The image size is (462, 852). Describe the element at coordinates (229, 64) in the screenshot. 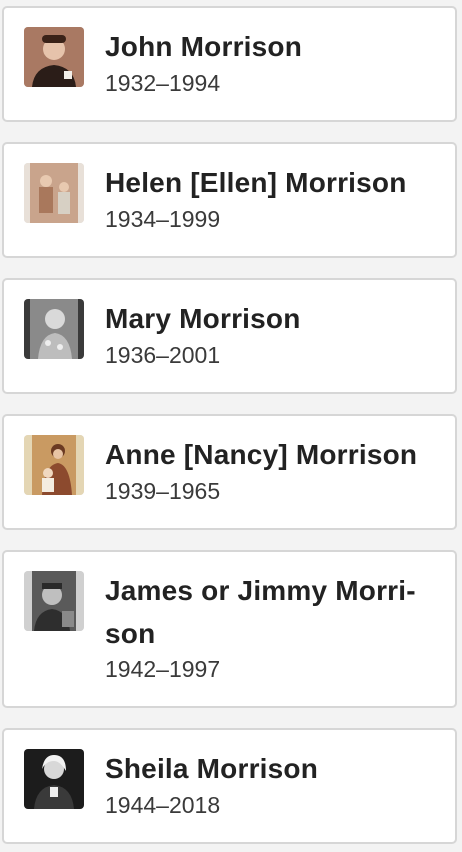

I see `person-card-john-morrison: John Morrison 1932–1994` at that location.